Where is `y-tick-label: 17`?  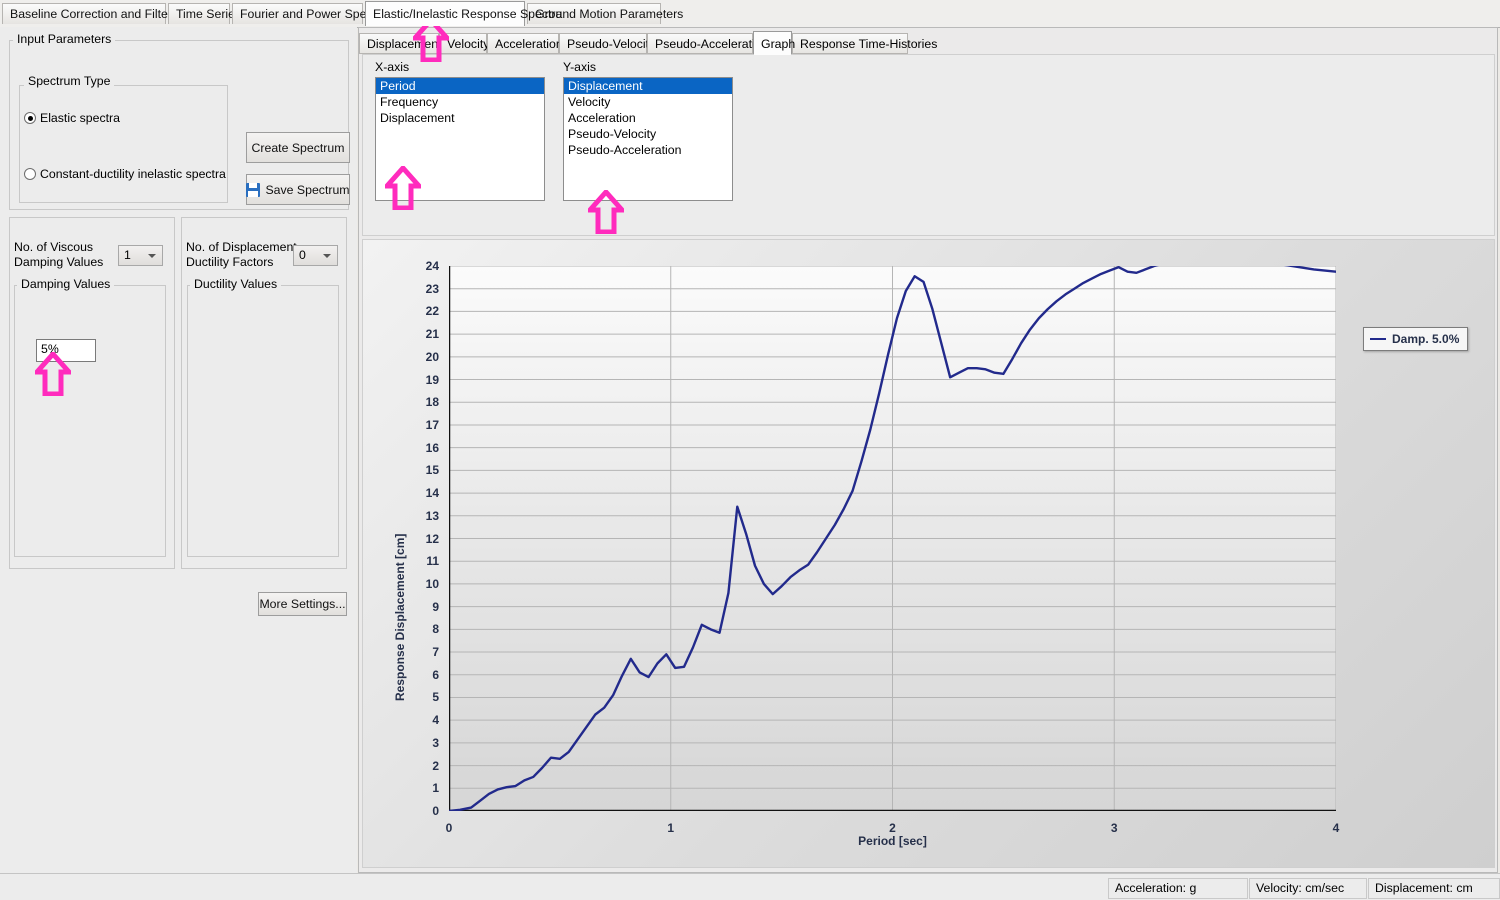
y-tick-label: 17 is located at coordinates (432, 424).